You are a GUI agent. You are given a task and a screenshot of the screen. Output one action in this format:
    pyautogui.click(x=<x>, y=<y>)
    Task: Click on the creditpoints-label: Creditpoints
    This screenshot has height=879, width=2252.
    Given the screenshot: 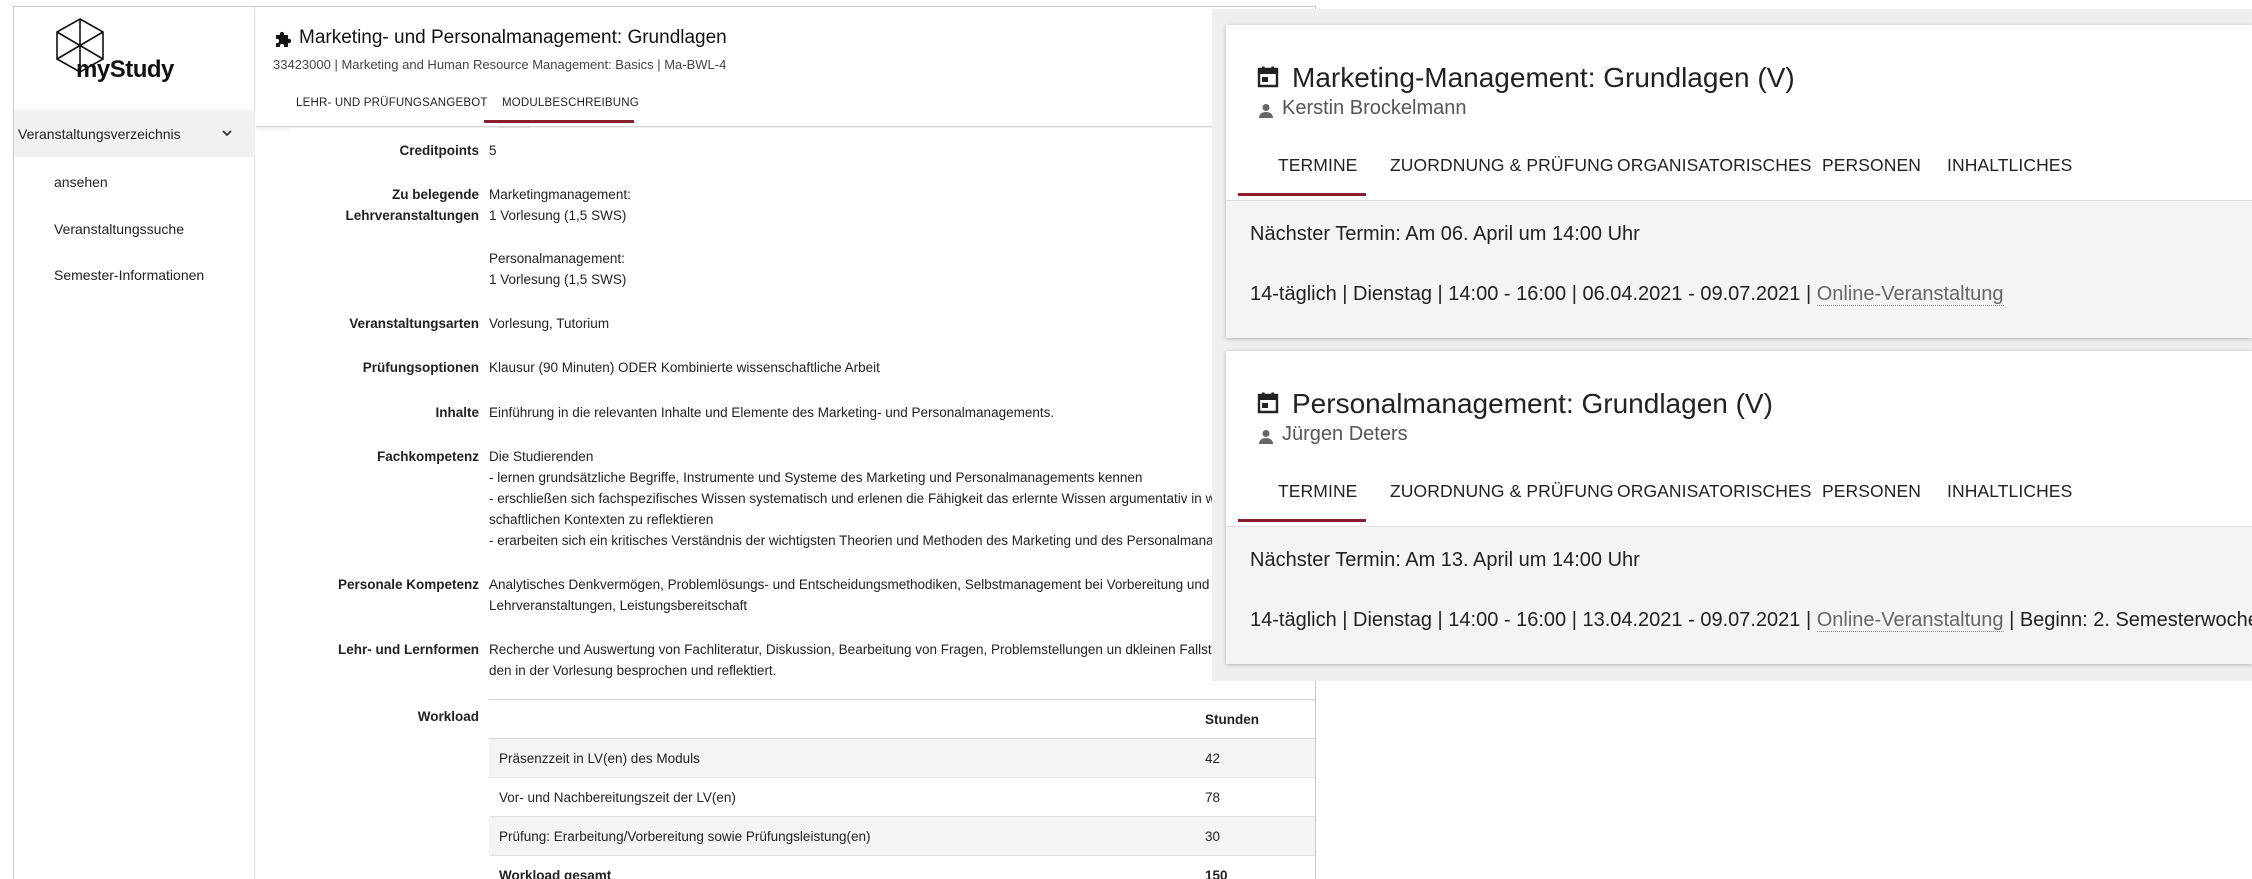 What is the action you would take?
    pyautogui.click(x=439, y=150)
    